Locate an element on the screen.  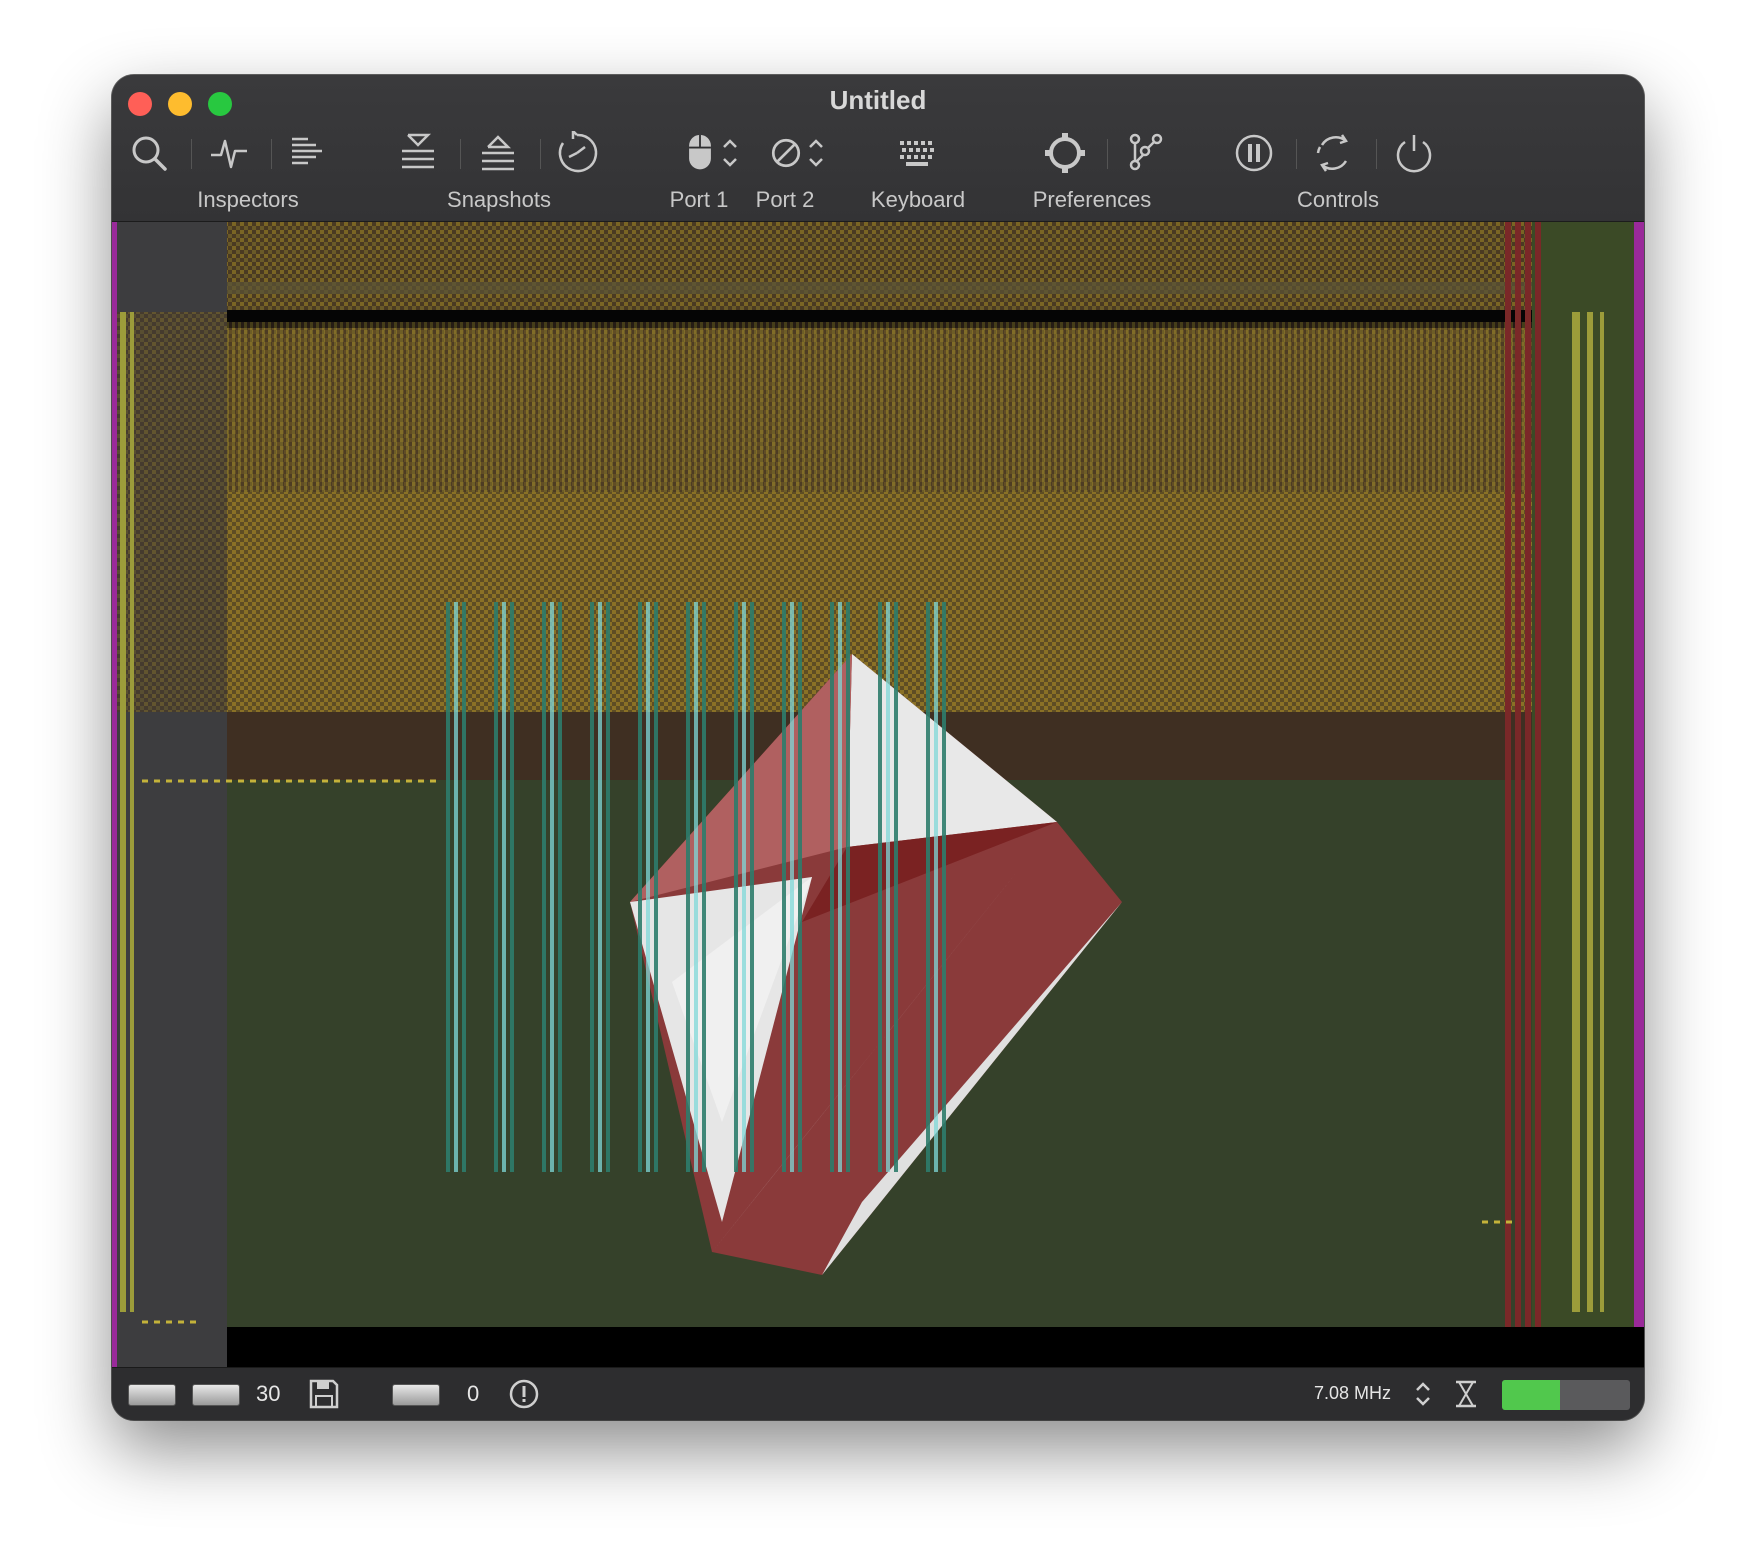
keyboard-label: Keyboard is located at coordinates (918, 199).